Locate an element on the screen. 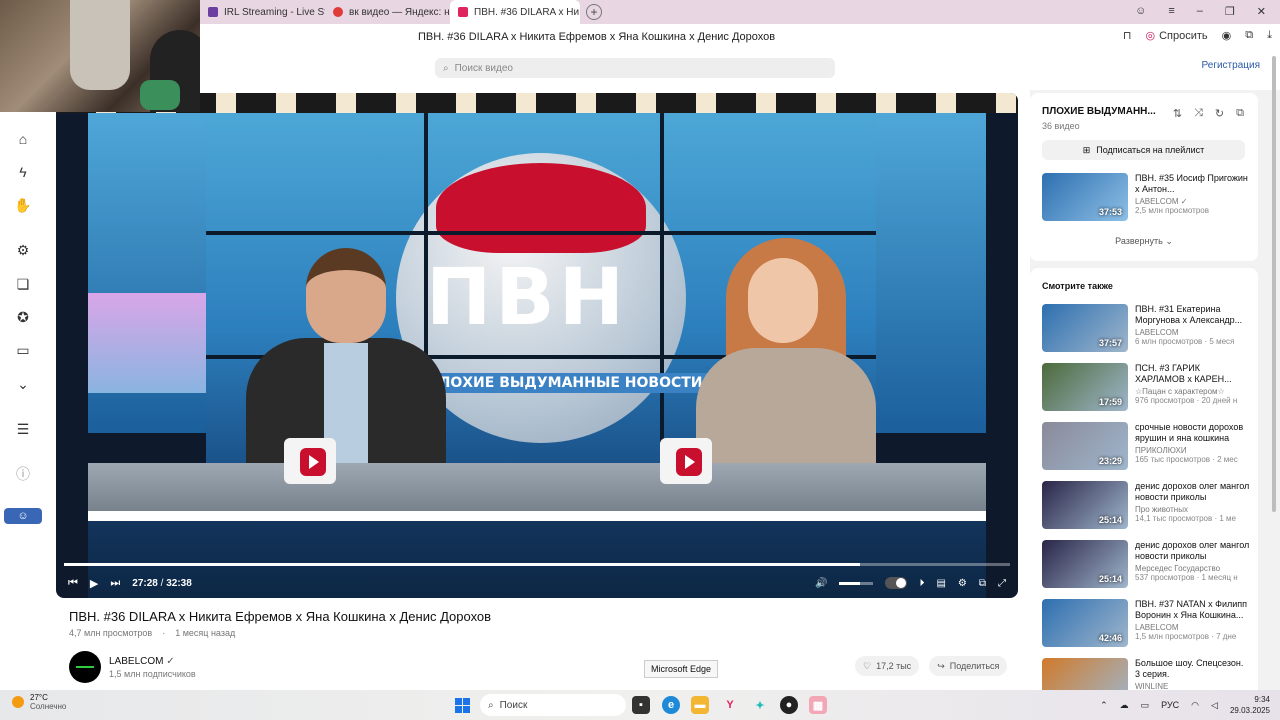  pip-icon: ⧉ is located at coordinates (982, 583).